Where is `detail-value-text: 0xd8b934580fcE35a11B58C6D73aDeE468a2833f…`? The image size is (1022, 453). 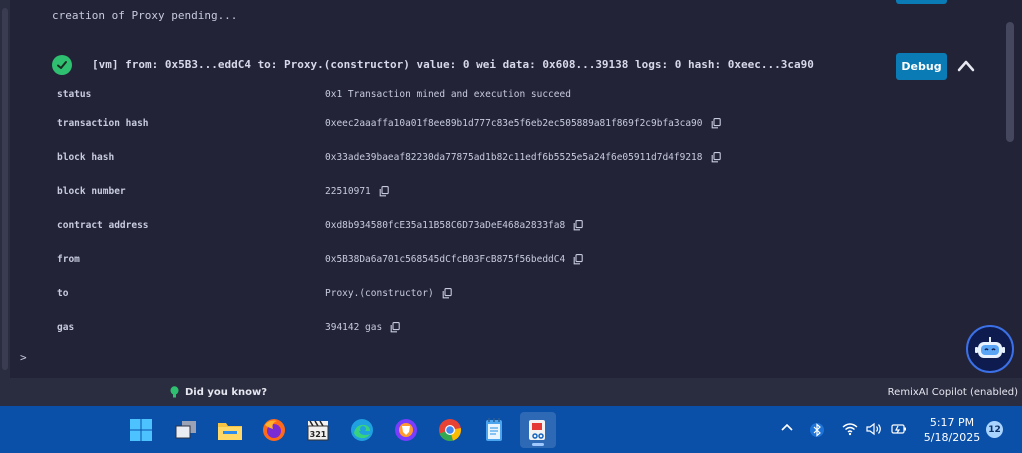
detail-value-text: 0xd8b934580fcE35a11B58C6D73aDeE468a2833f… is located at coordinates (445, 225).